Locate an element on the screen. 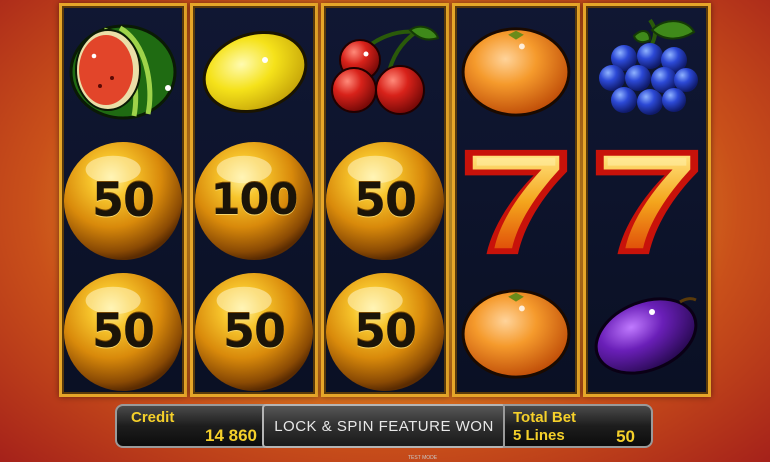 Image resolution: width=770 pixels, height=462 pixels. status-message: LOCK & SPIN FEATURE WON is located at coordinates (384, 426).